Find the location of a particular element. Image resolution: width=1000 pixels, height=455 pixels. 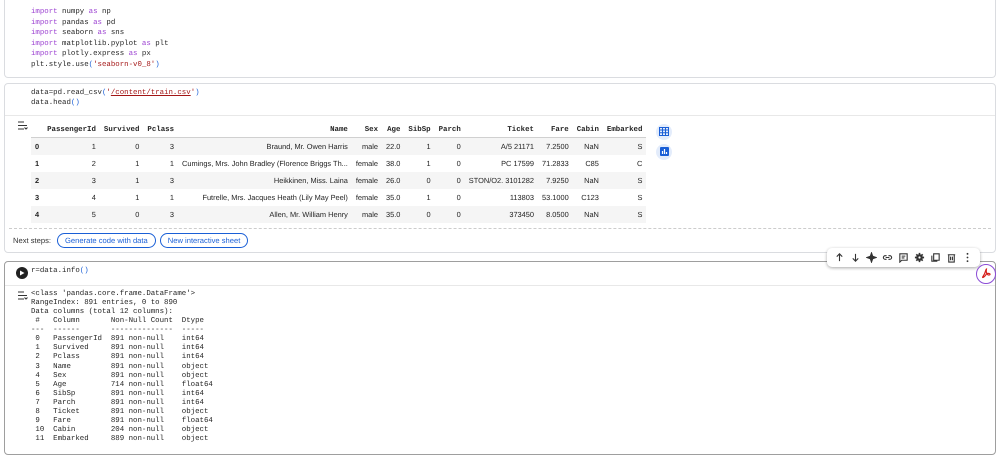

arrow-up-icon is located at coordinates (839, 257).